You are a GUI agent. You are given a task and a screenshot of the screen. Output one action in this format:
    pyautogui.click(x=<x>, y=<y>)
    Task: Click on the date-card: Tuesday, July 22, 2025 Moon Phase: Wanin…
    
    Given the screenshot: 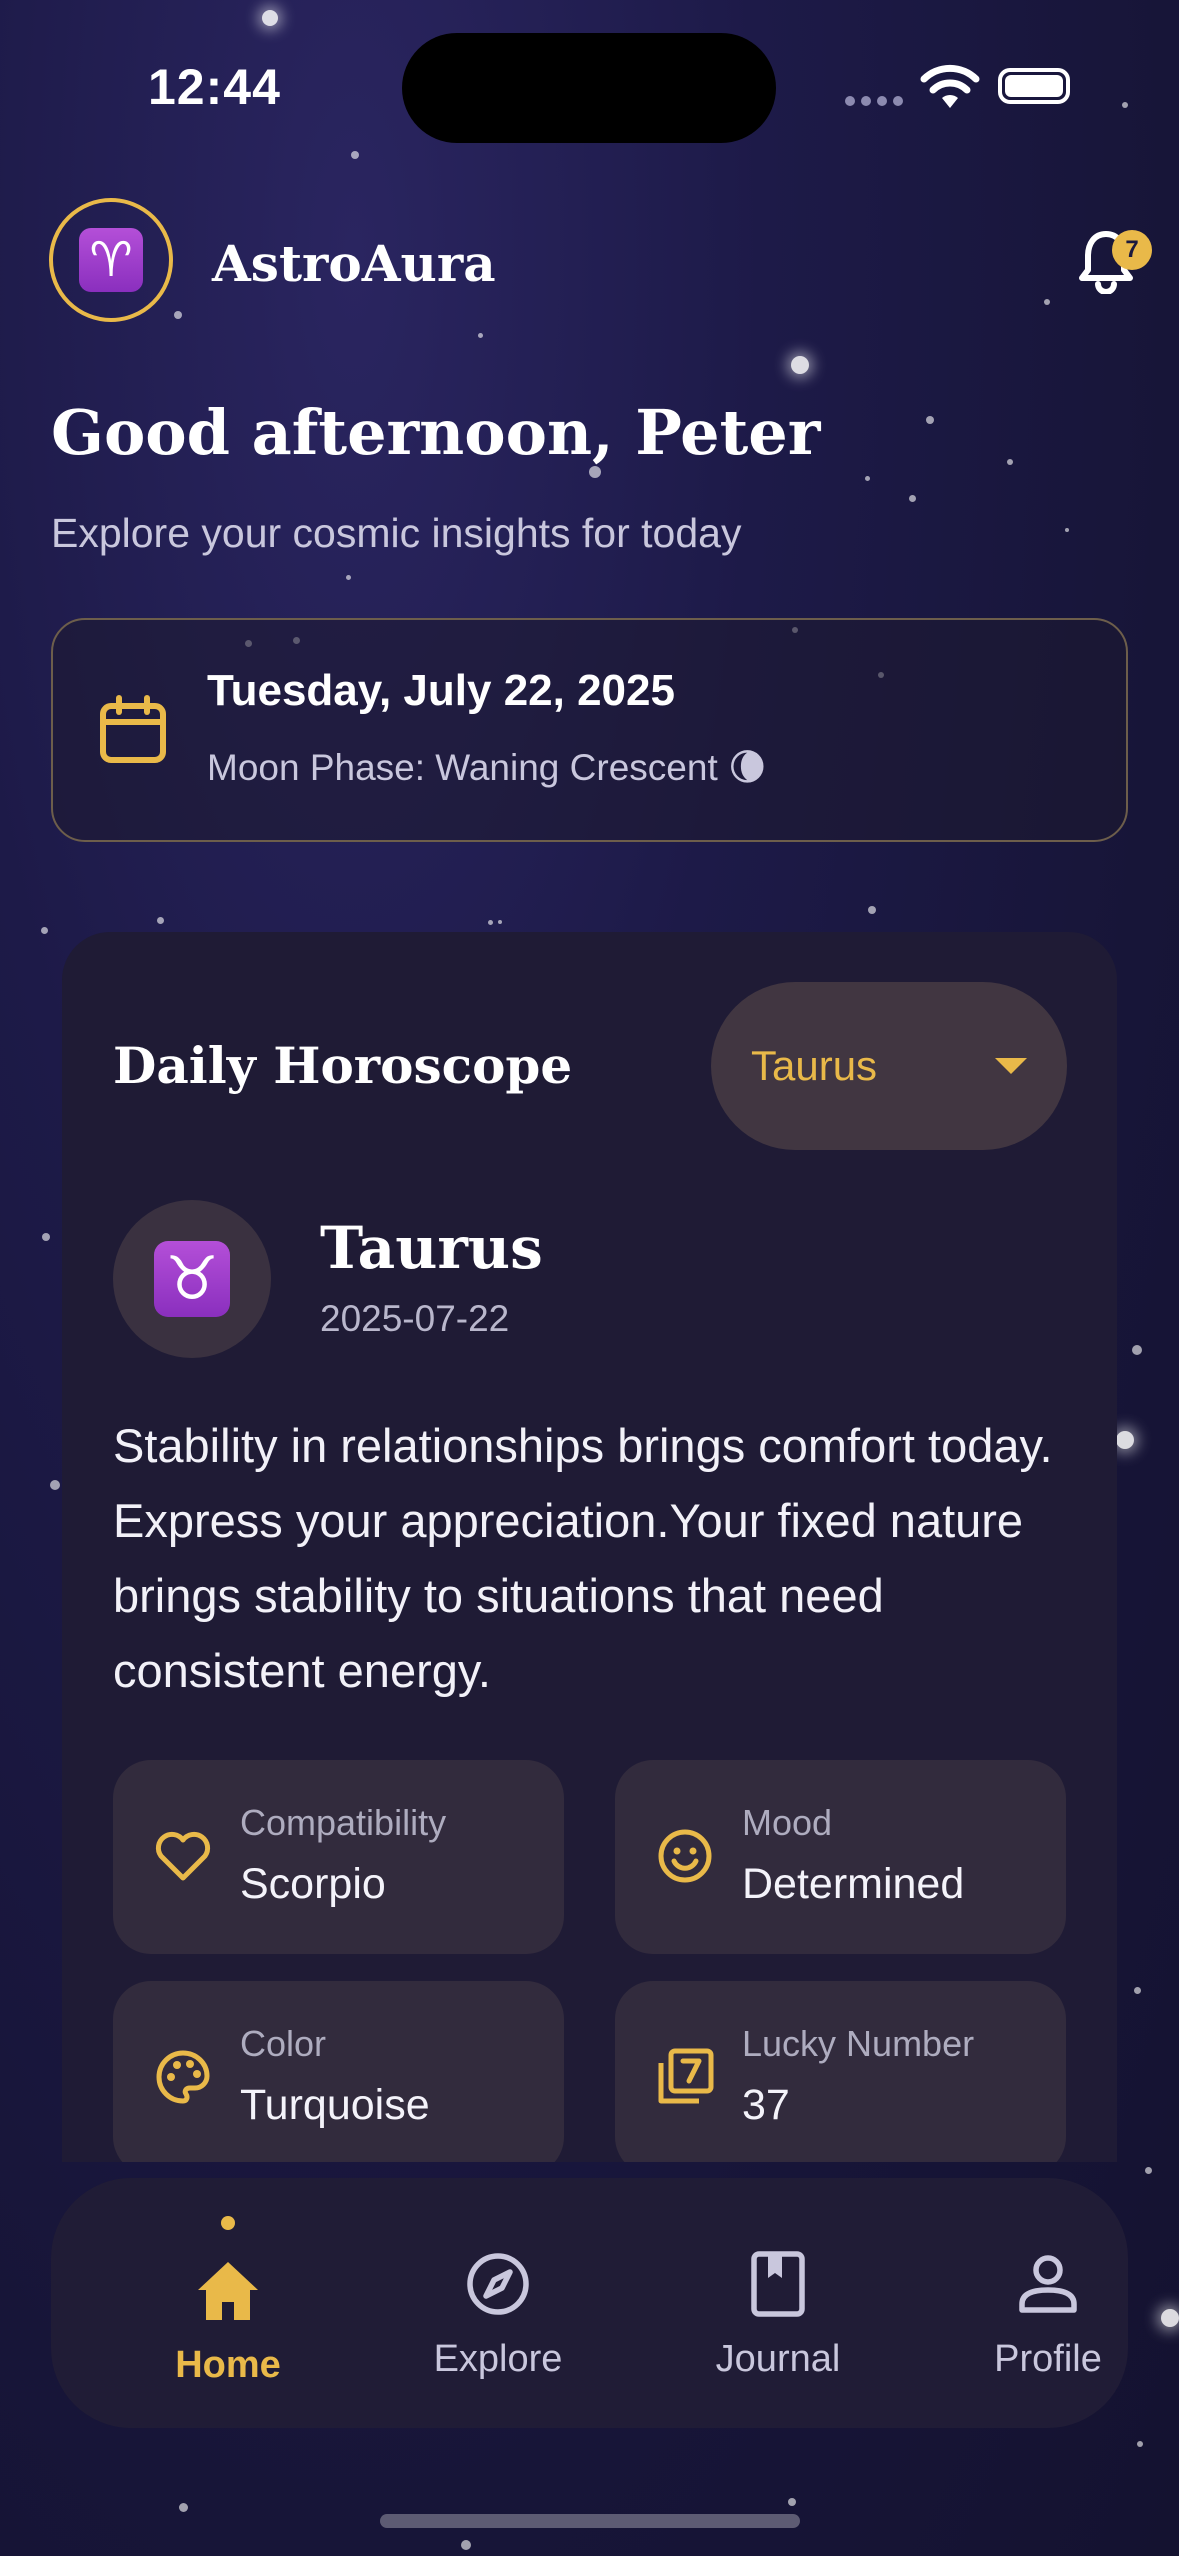 What is the action you would take?
    pyautogui.click(x=589, y=730)
    